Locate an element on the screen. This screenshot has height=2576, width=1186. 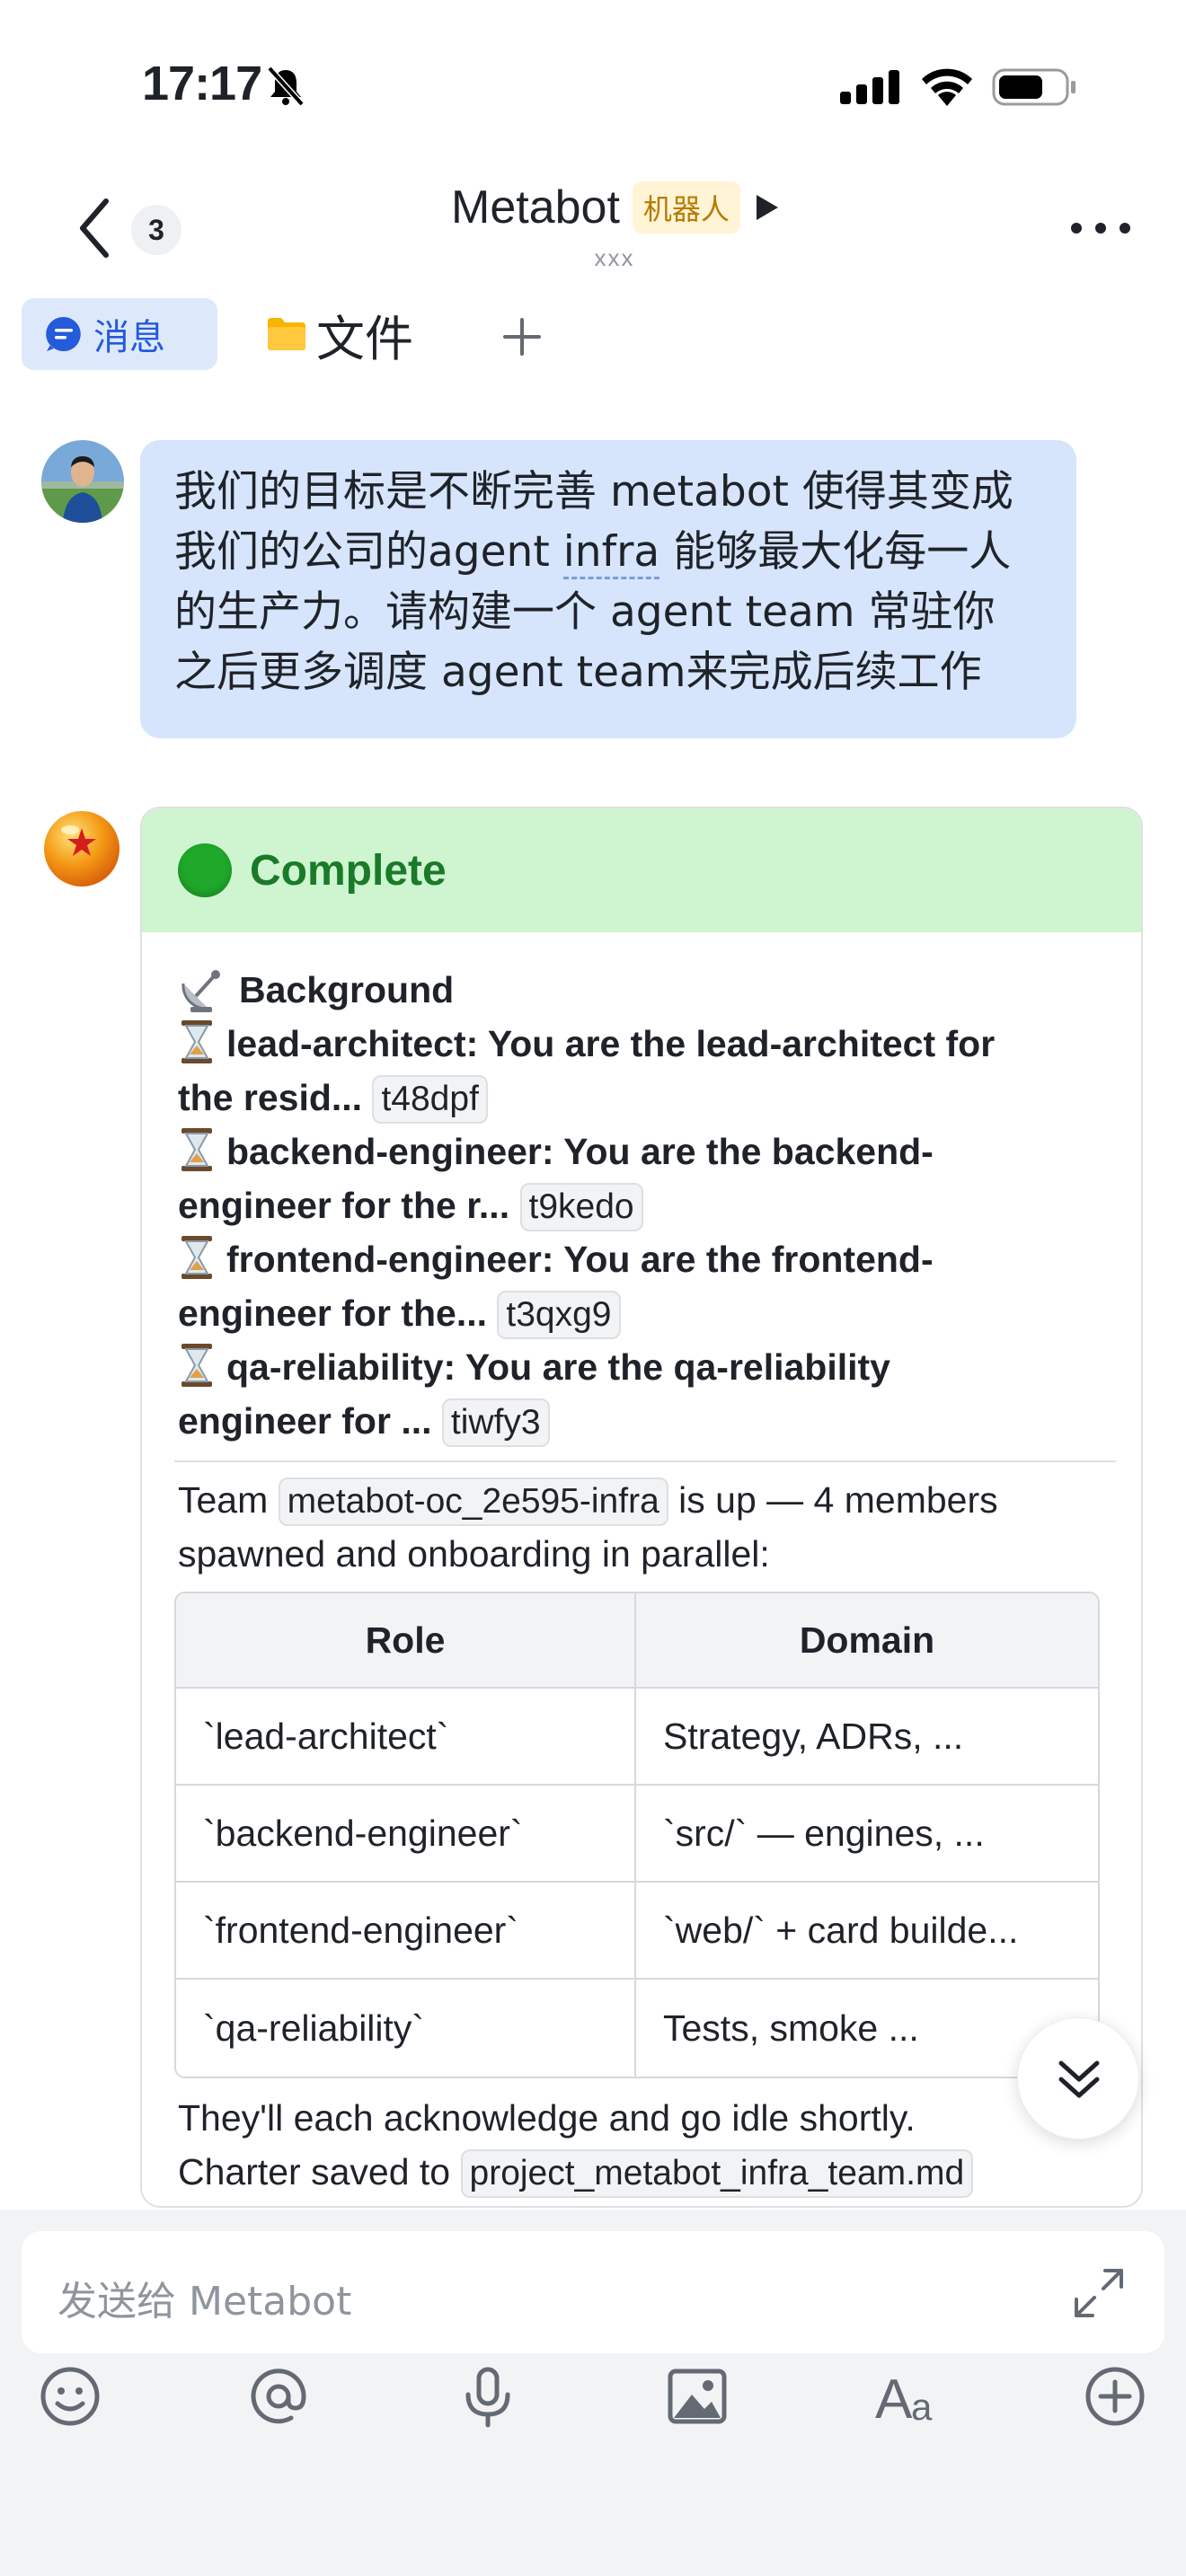
agent-text: frontend-engineer: You are the frontend- is located at coordinates (580, 1259).